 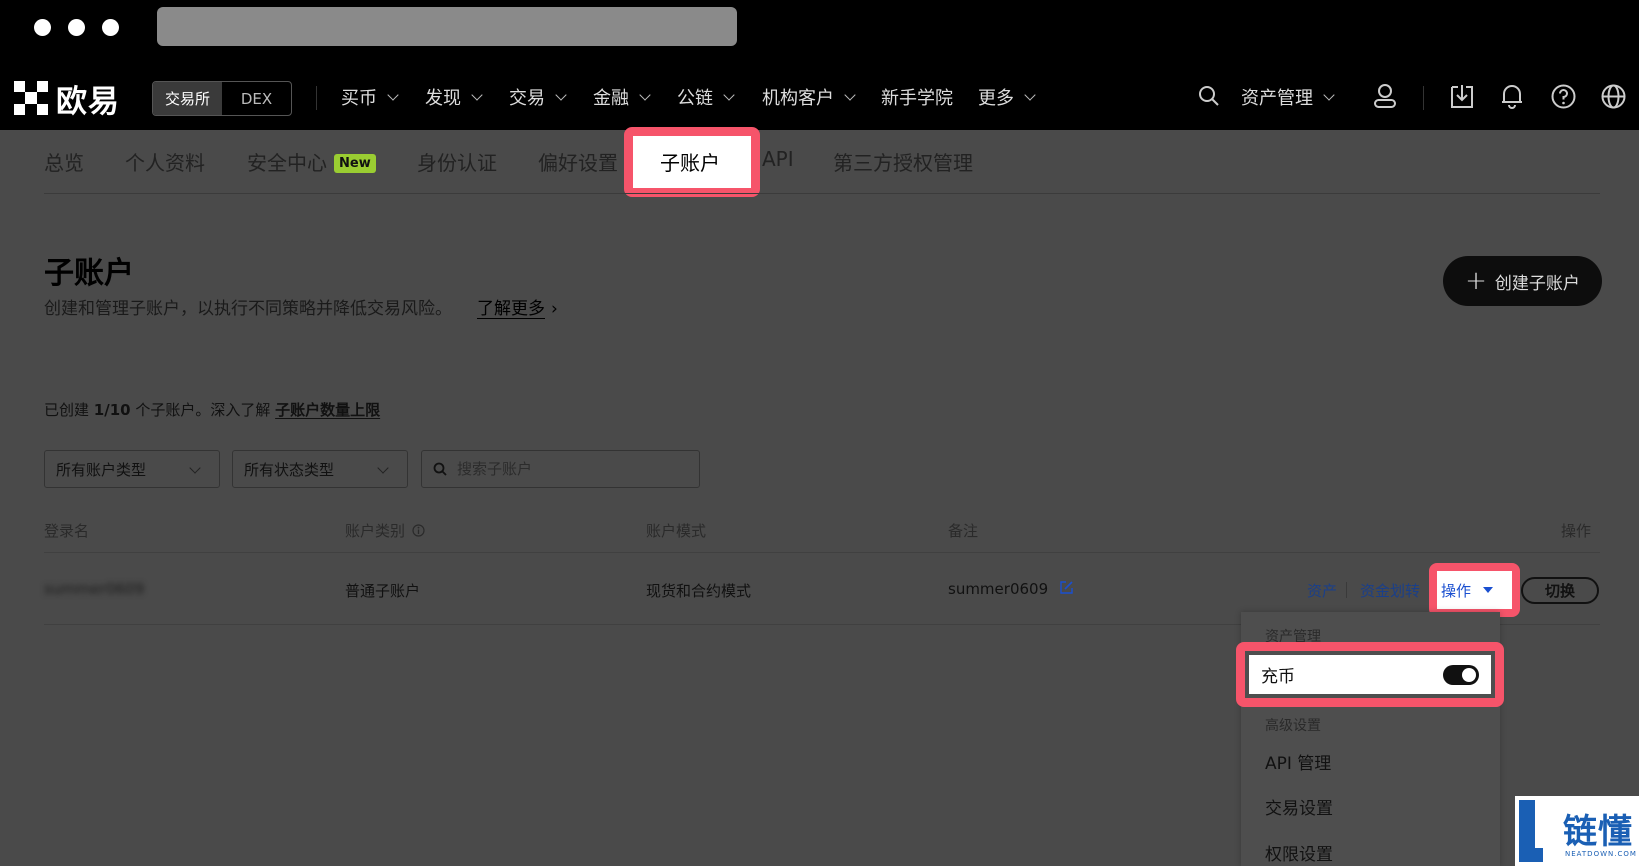 I want to click on bell-icon, so click(x=1512, y=96).